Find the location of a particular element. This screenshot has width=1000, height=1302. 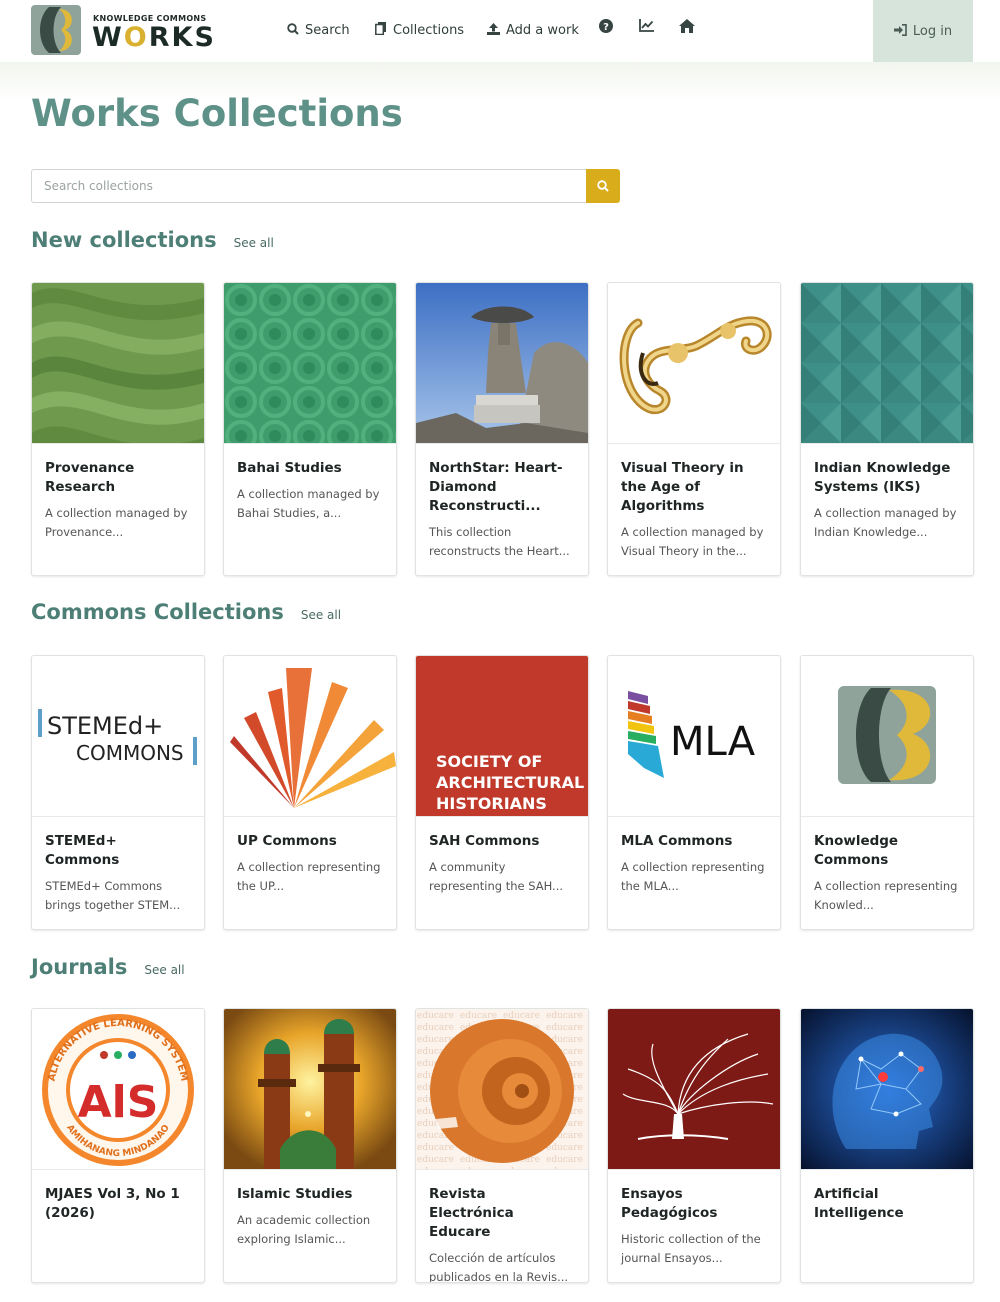

chart-line-icon is located at coordinates (646, 27).